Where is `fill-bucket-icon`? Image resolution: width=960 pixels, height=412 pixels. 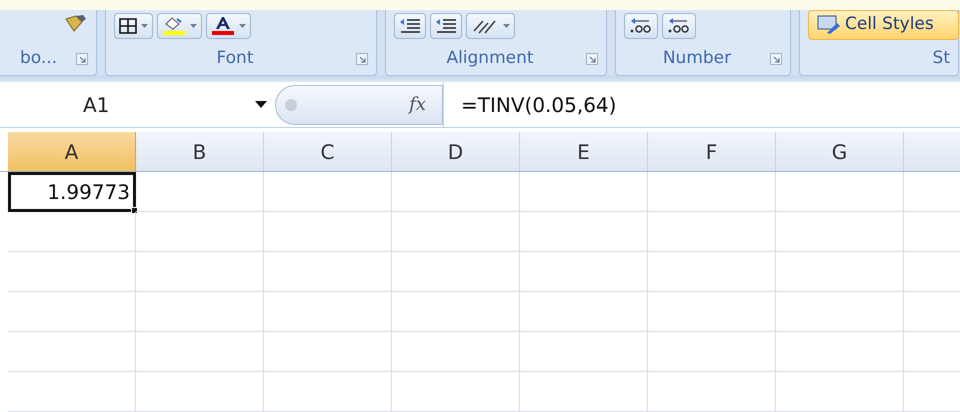 fill-bucket-icon is located at coordinates (174, 26).